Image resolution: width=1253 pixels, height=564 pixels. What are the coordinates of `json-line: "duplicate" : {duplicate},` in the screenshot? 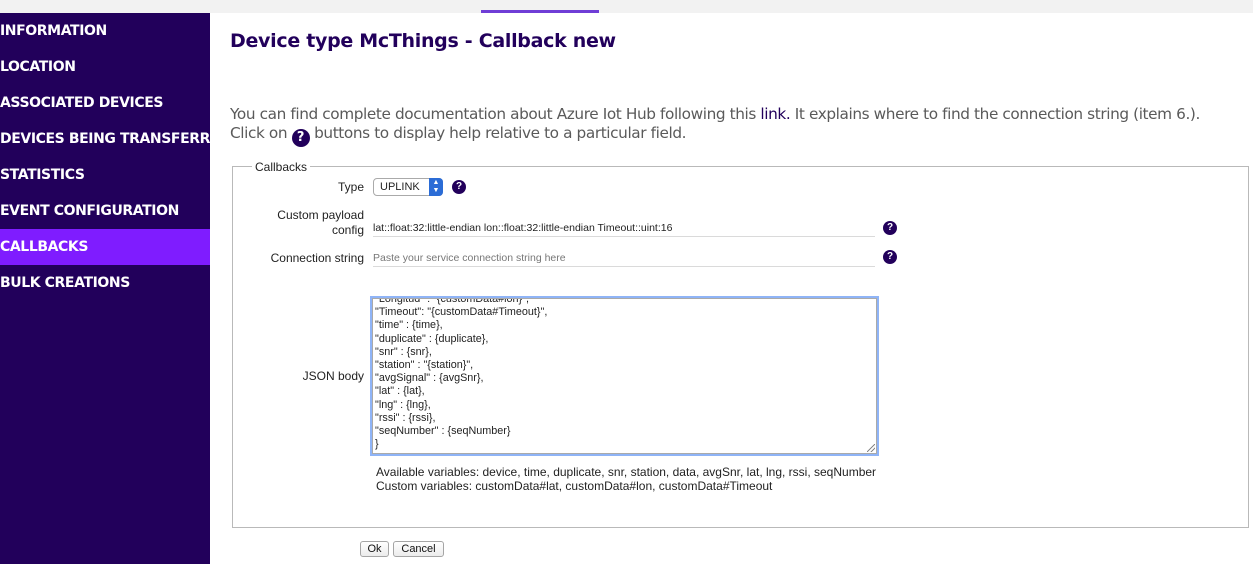 It's located at (432, 338).